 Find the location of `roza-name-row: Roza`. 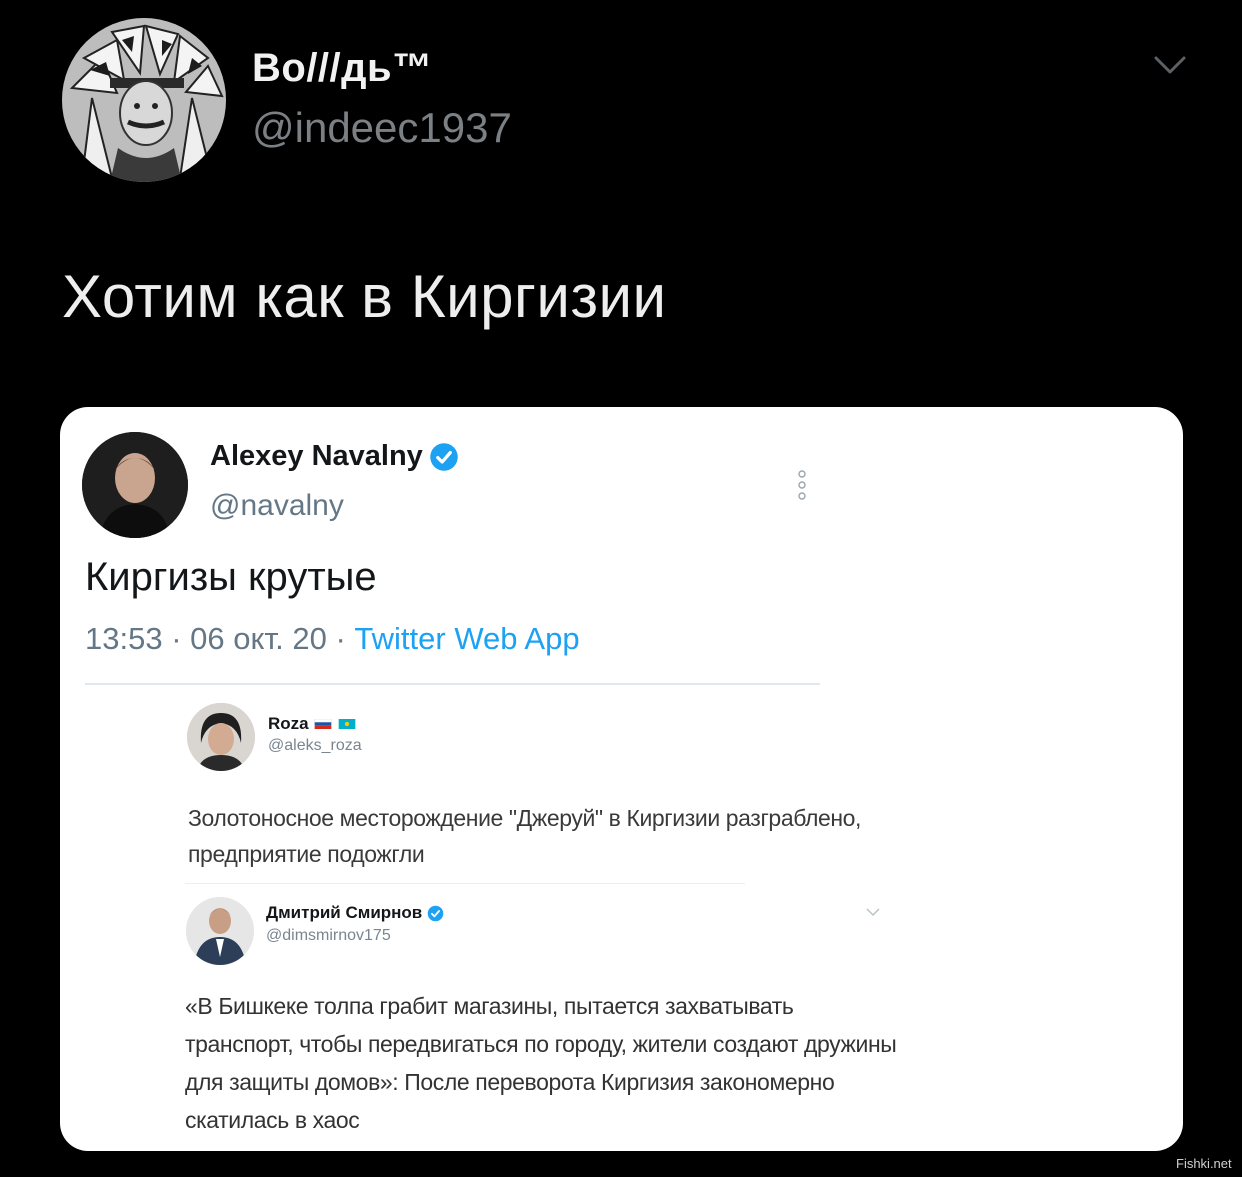

roza-name-row: Roza is located at coordinates (312, 724).